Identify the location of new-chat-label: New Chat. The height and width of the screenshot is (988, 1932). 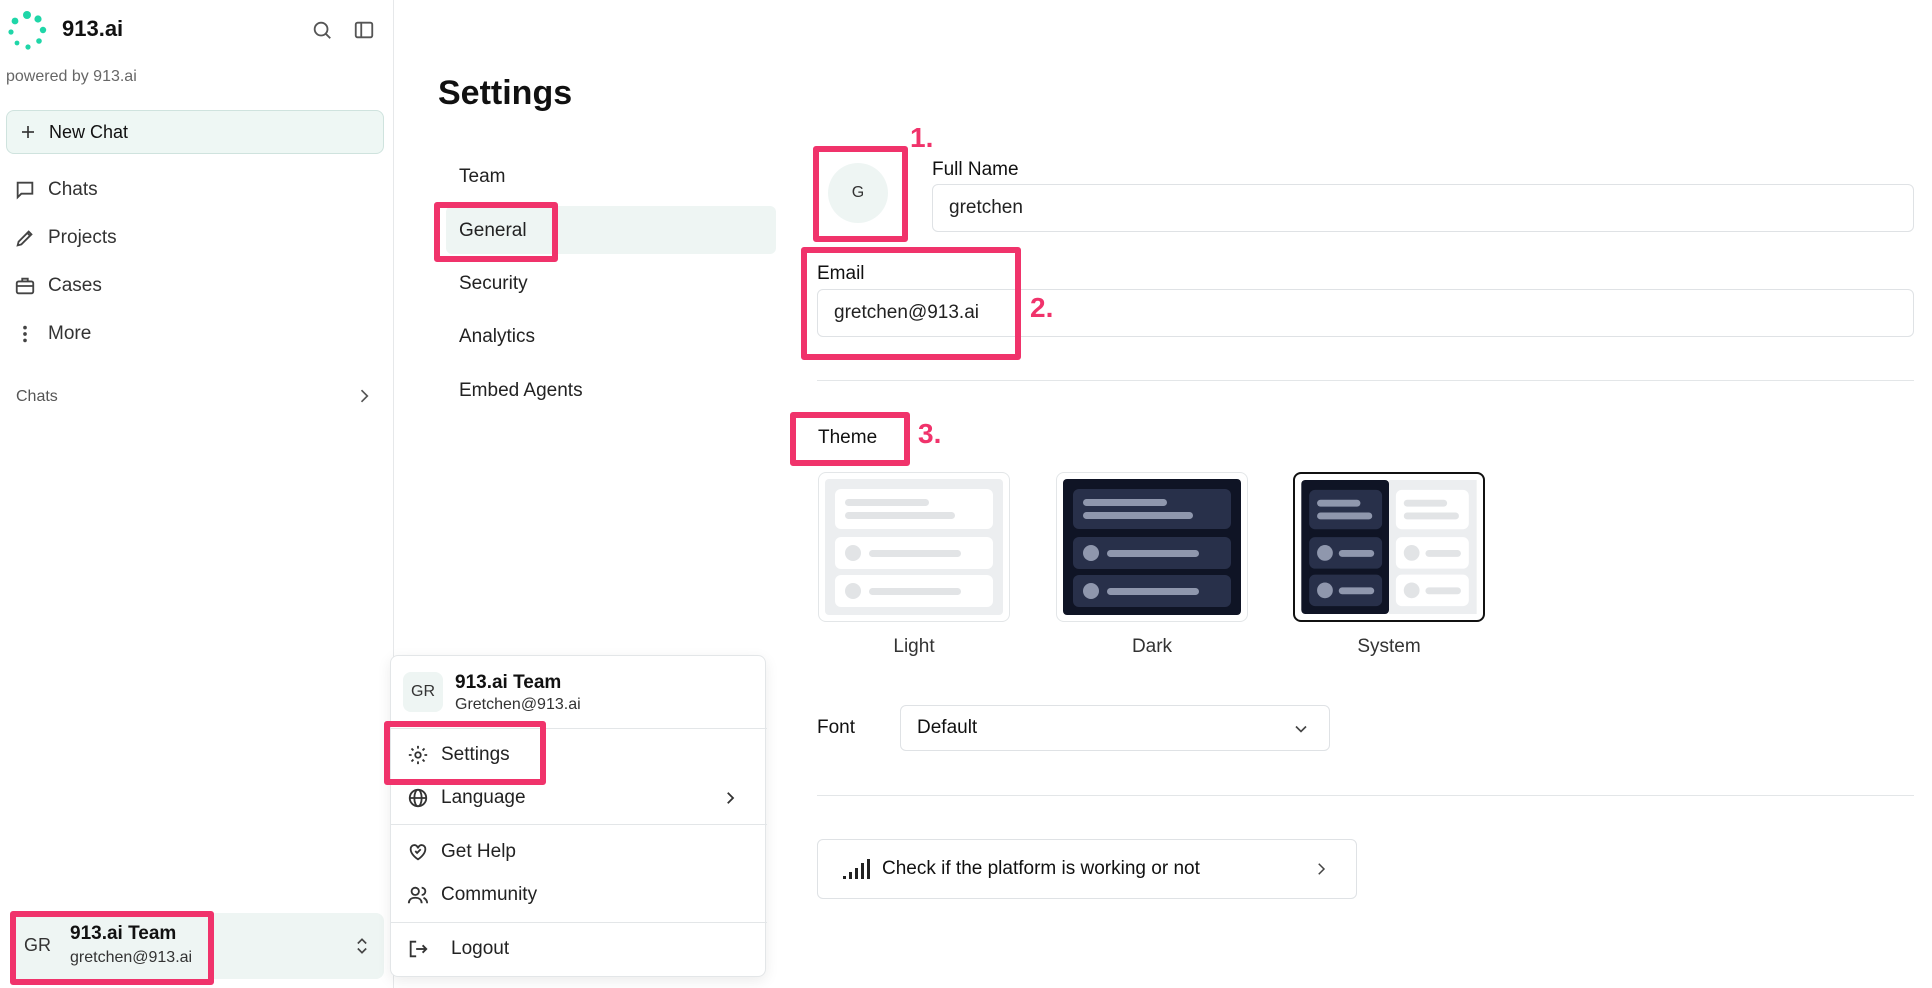
(89, 131).